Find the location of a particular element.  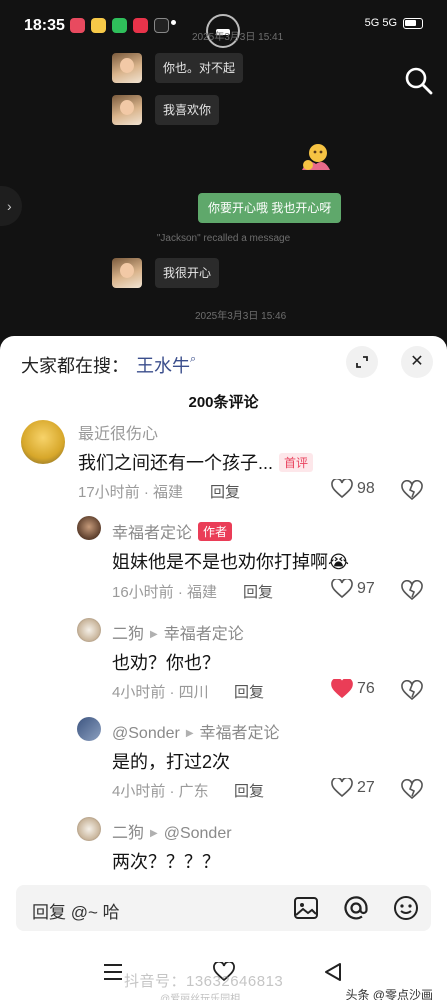

like-count: 97 is located at coordinates (366, 588).